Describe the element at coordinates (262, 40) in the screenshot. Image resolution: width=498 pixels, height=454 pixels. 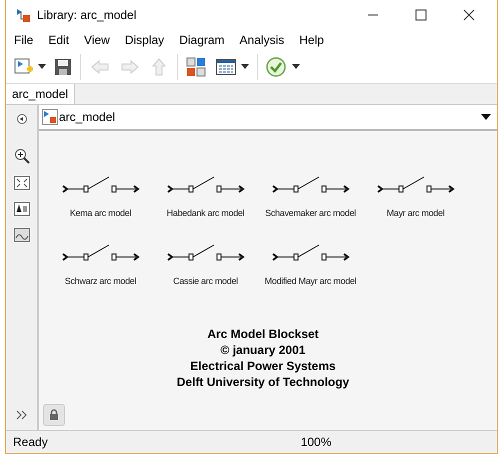
I see `menu-item: Analysis` at that location.